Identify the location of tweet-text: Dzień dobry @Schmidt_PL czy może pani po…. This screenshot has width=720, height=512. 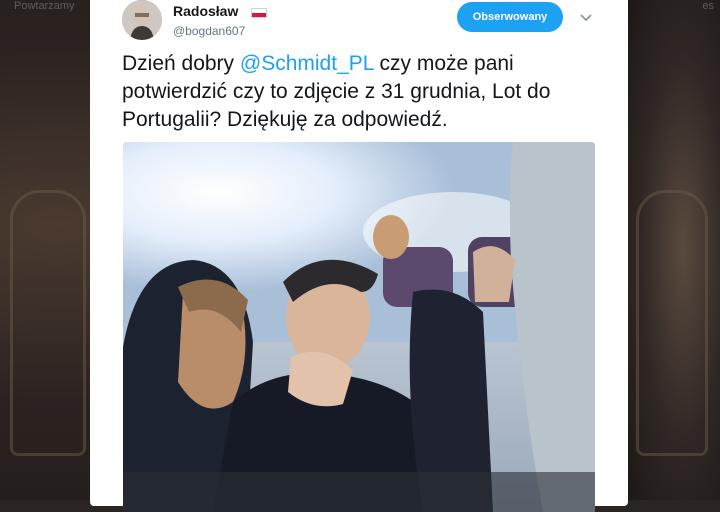
(362, 92).